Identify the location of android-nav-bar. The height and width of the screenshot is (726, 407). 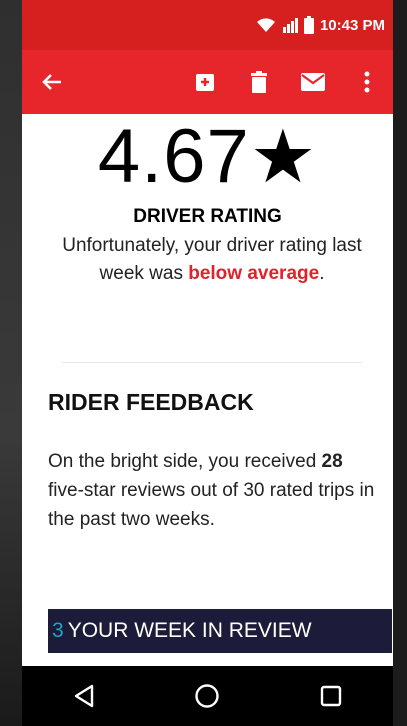
(207, 696).